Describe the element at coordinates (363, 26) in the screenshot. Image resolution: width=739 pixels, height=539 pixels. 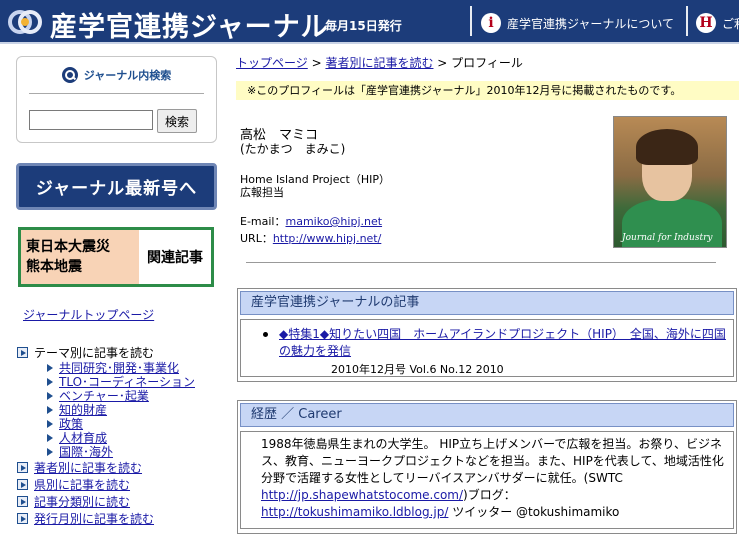
I see `issue-note: 毎月15日発行` at that location.